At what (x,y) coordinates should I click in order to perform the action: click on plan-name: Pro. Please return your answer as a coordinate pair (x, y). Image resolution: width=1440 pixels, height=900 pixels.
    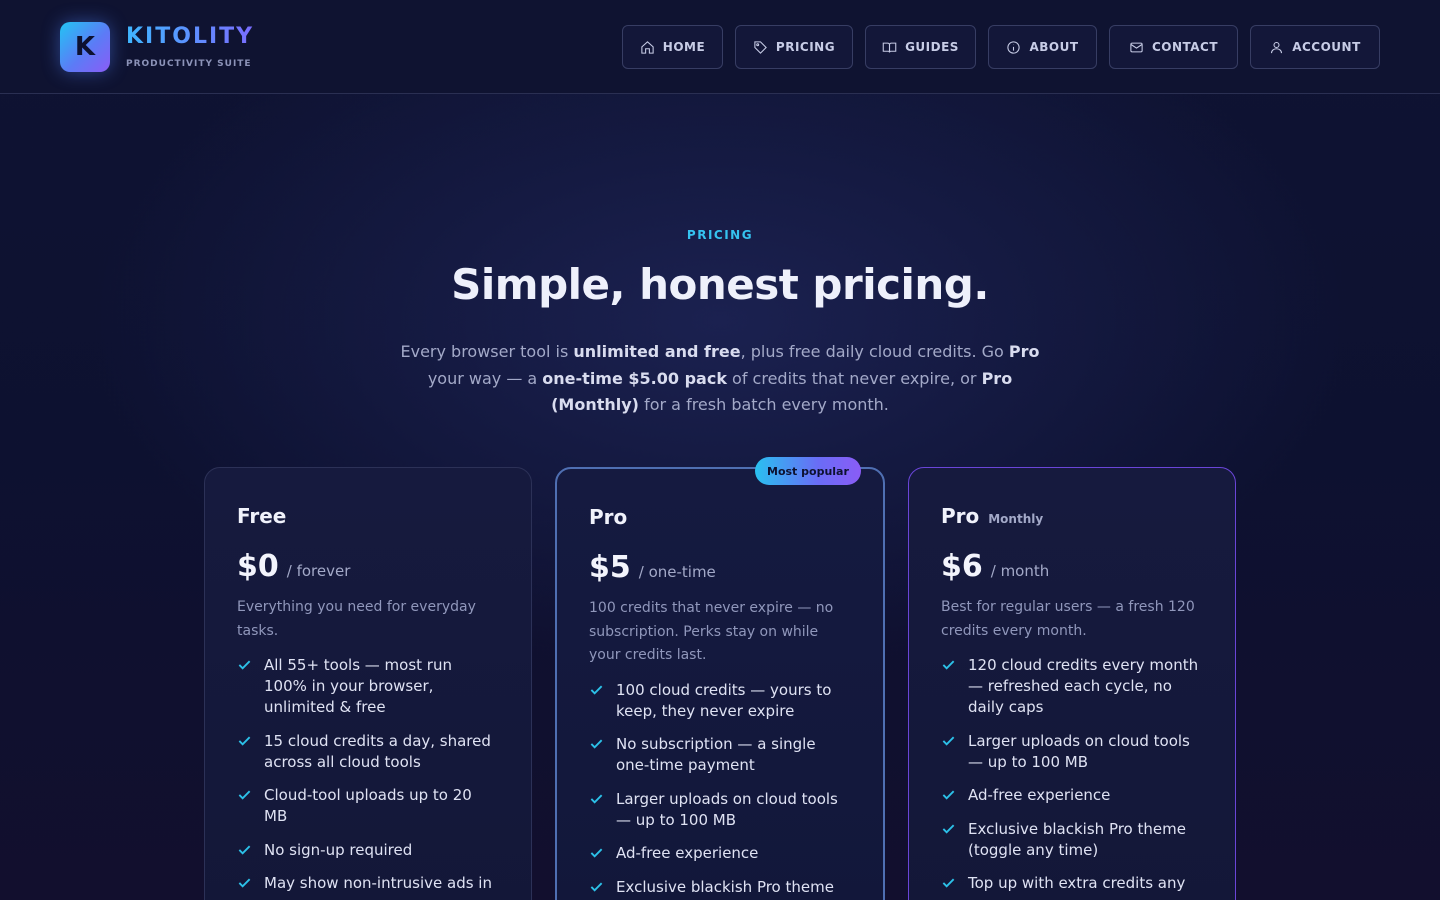
    Looking at the image, I should click on (608, 517).